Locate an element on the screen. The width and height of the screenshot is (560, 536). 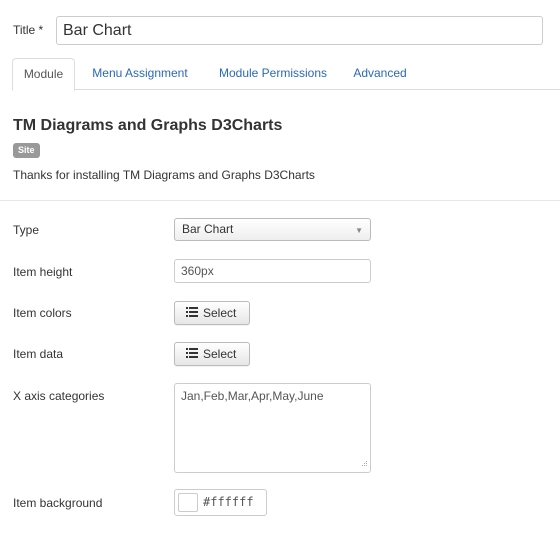
x-axis-categories-textarea: Jan,Feb,Mar,Apr,May,June is located at coordinates (272, 428).